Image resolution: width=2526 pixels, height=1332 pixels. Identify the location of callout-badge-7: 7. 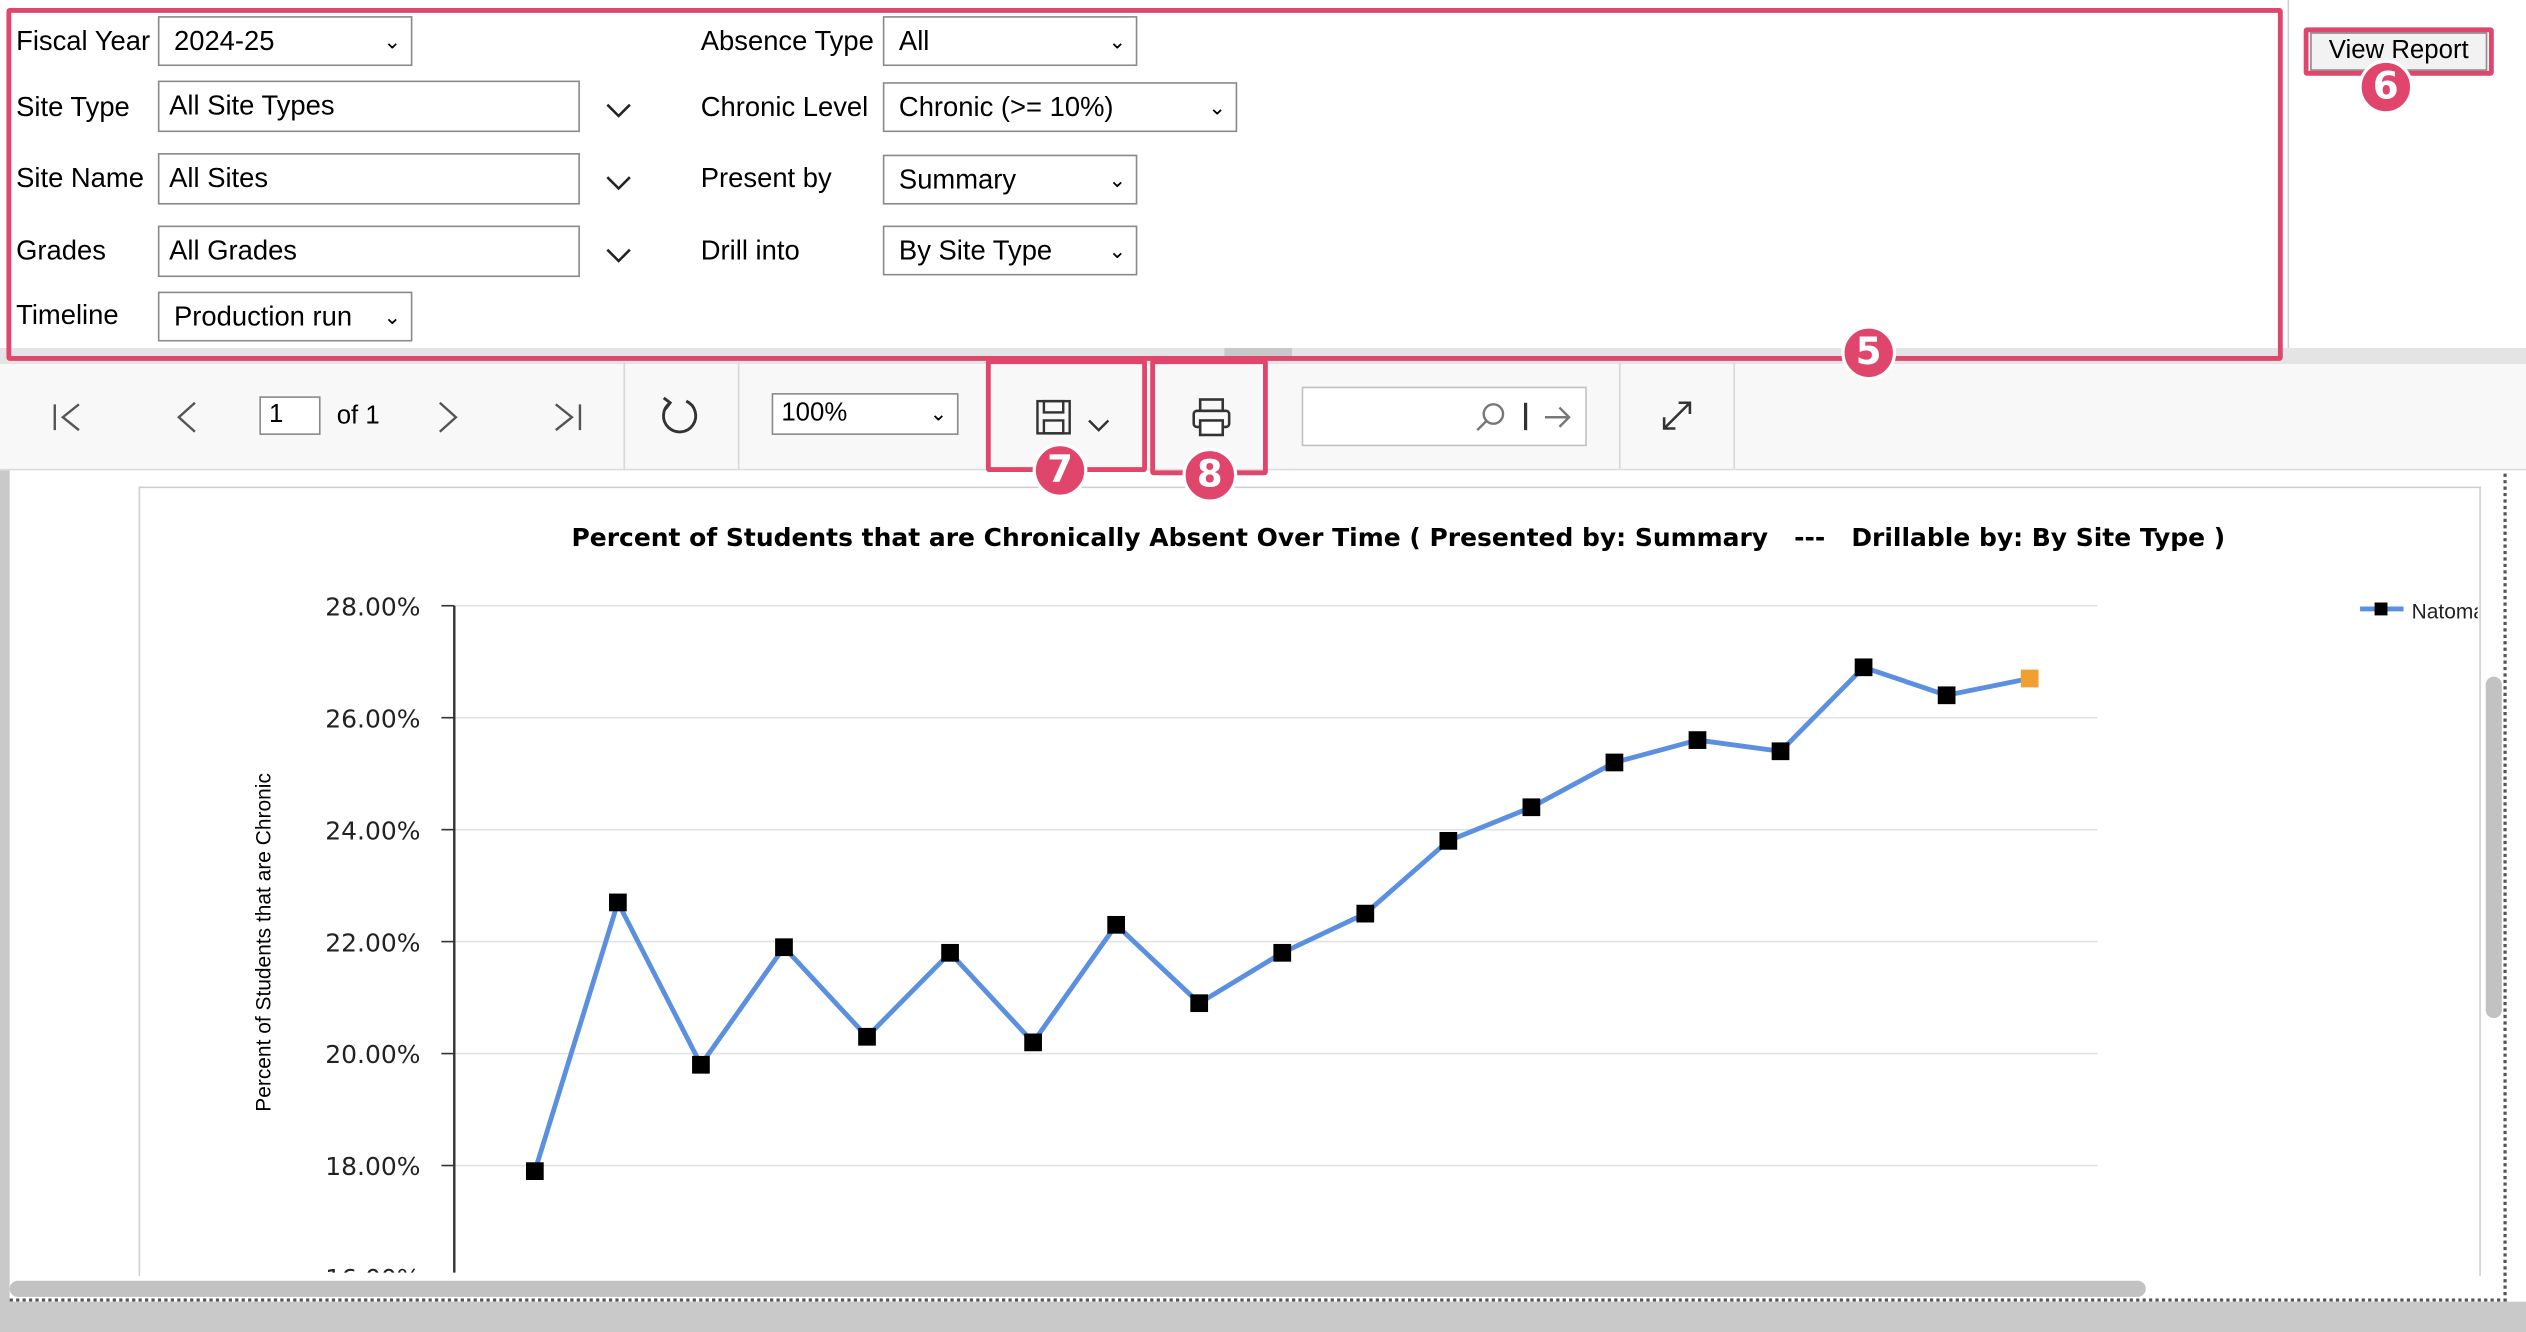
(1060, 470).